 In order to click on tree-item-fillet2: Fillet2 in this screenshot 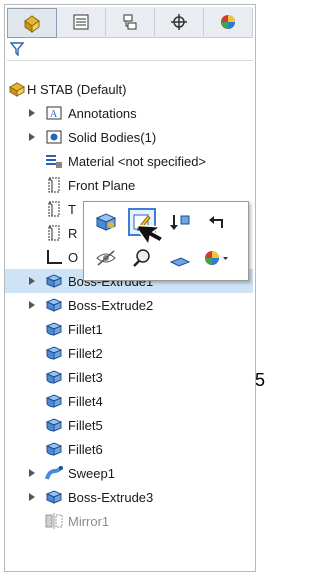, I will do `click(129, 353)`.